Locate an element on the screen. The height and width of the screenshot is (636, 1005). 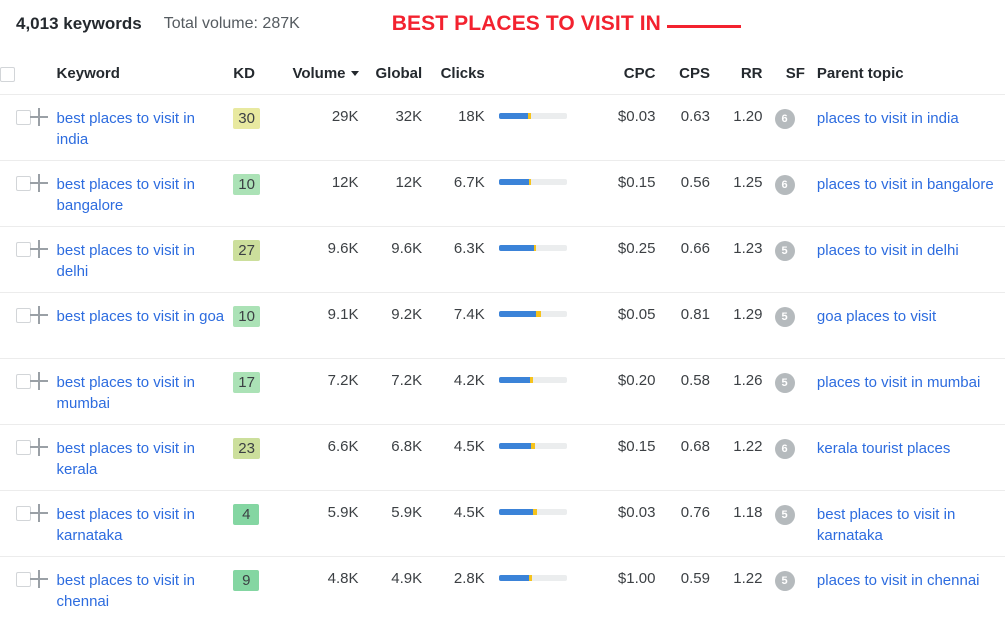
cpc-cell: $0.20 is located at coordinates (636, 380).